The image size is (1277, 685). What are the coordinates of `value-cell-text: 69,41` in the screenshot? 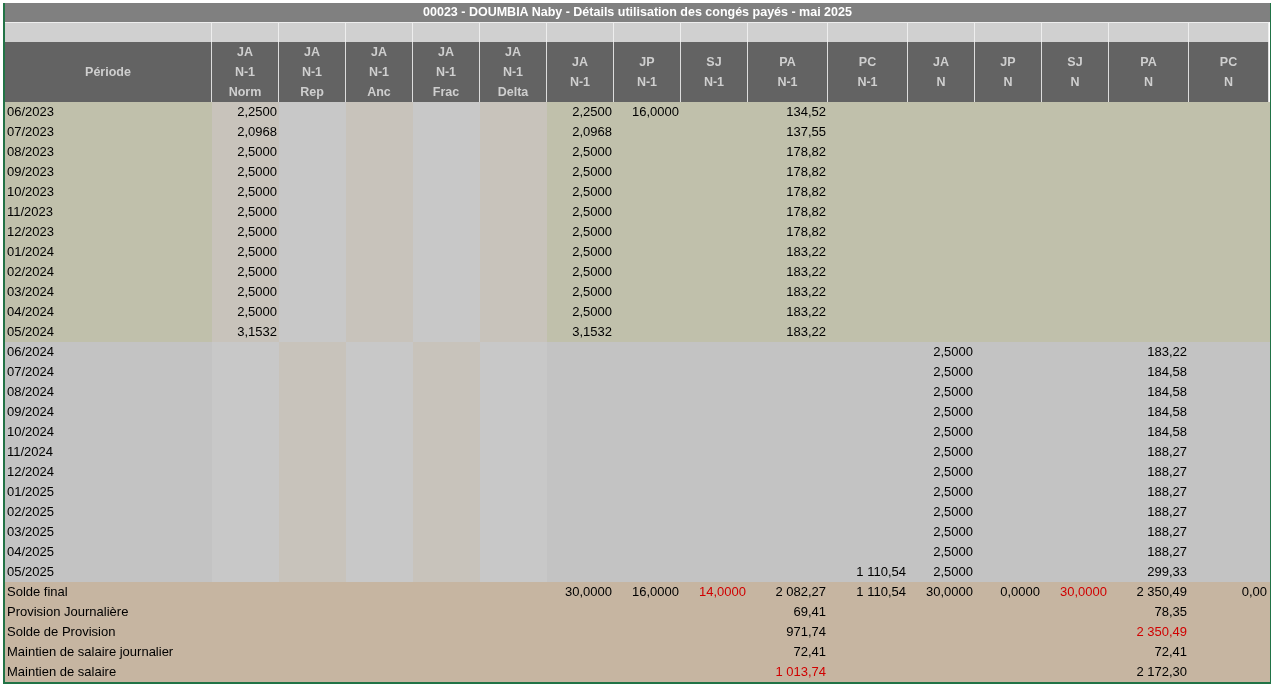 It's located at (809, 612).